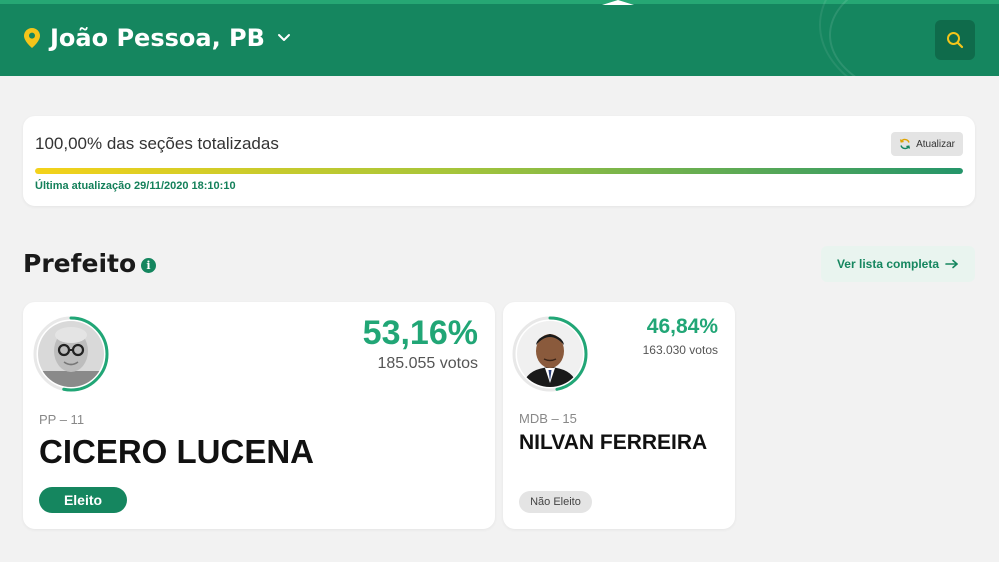 The height and width of the screenshot is (562, 999). I want to click on city-name: João Pessoa, PB, so click(157, 38).